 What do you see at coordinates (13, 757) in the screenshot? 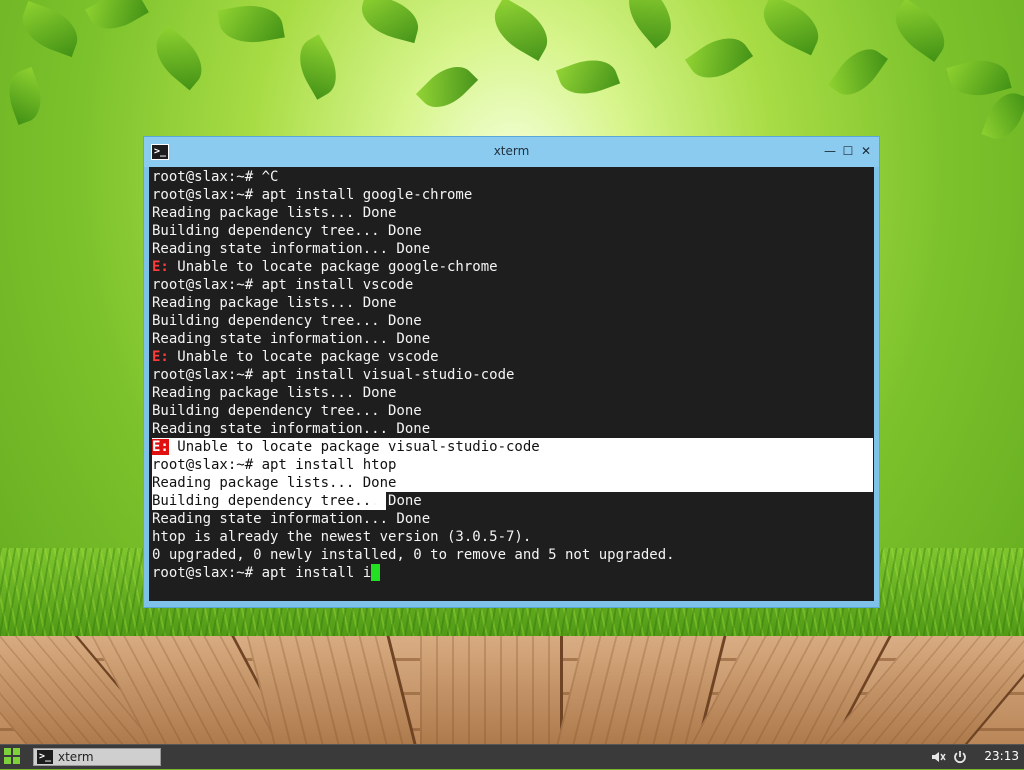
I see `app-grid-icon` at bounding box center [13, 757].